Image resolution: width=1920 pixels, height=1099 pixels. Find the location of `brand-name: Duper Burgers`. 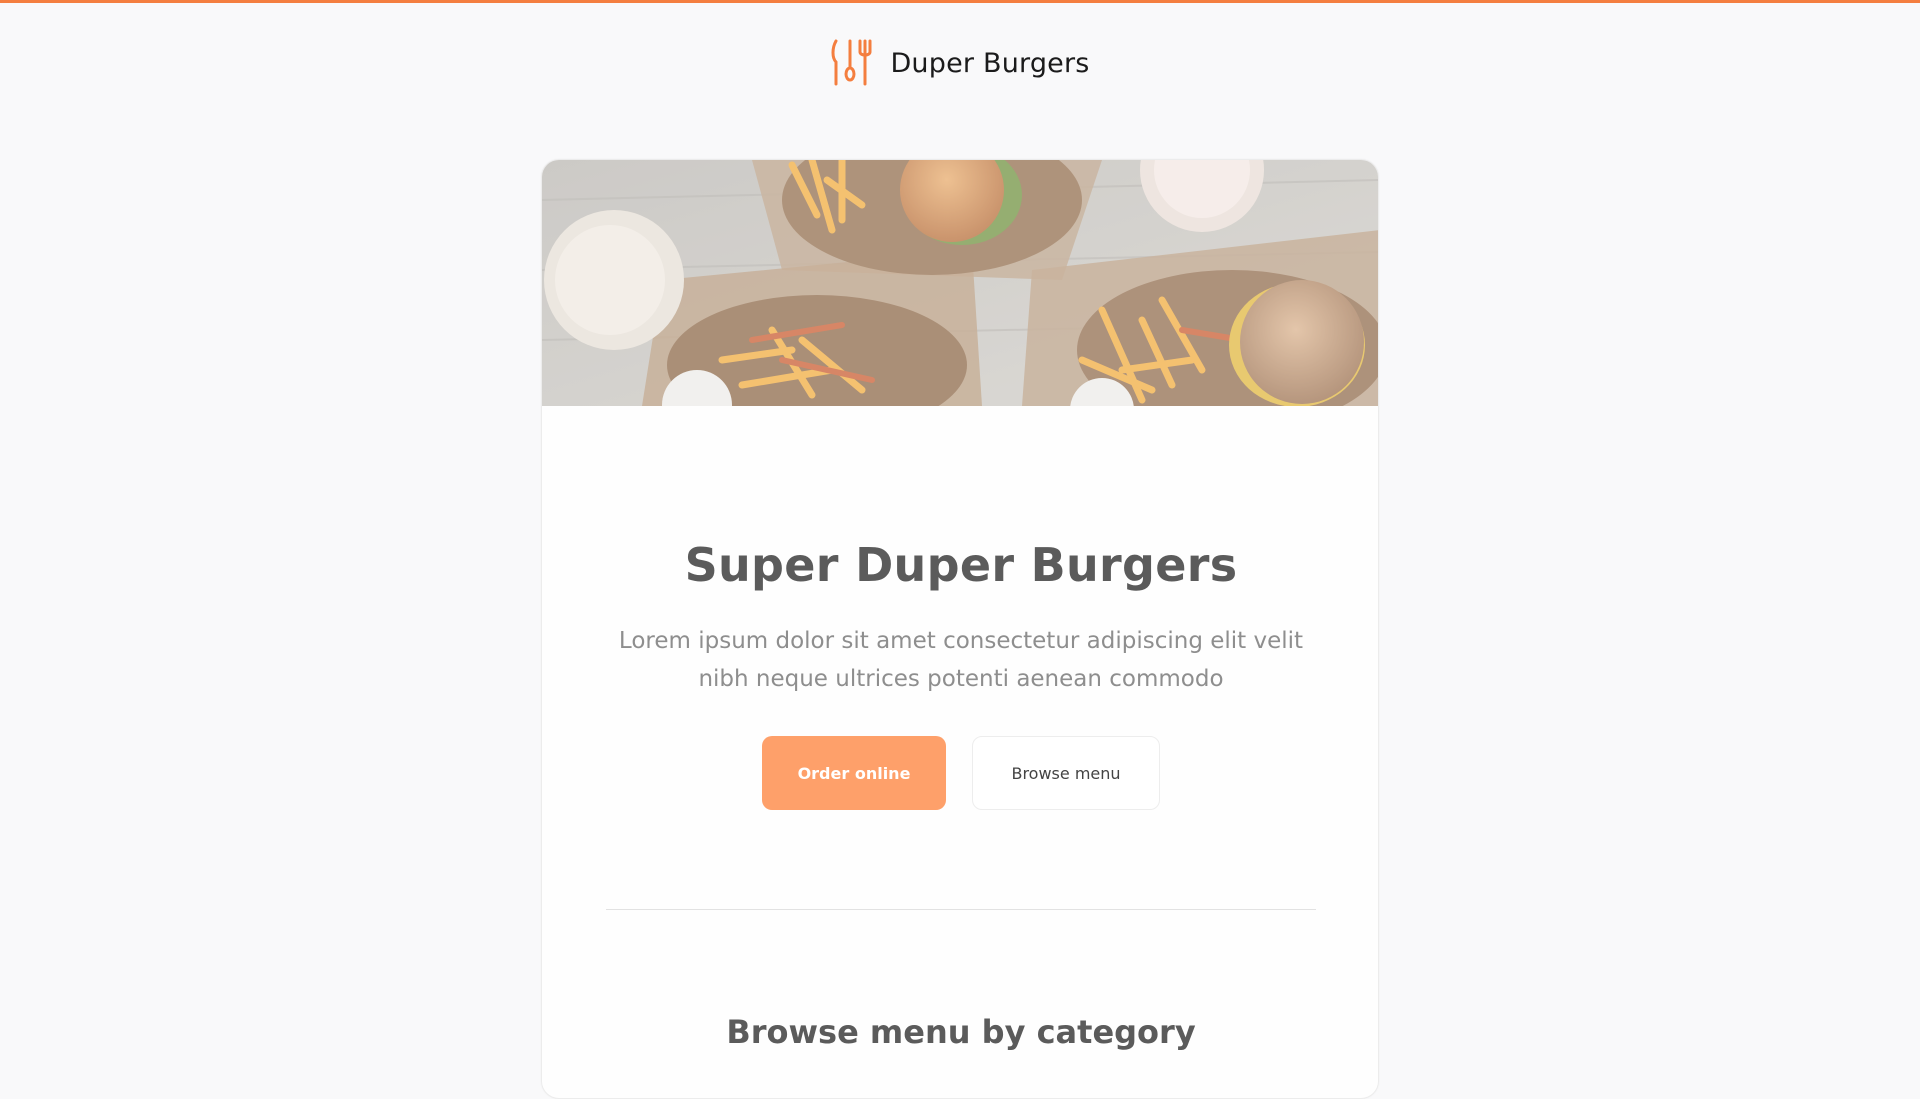

brand-name: Duper Burgers is located at coordinates (989, 63).